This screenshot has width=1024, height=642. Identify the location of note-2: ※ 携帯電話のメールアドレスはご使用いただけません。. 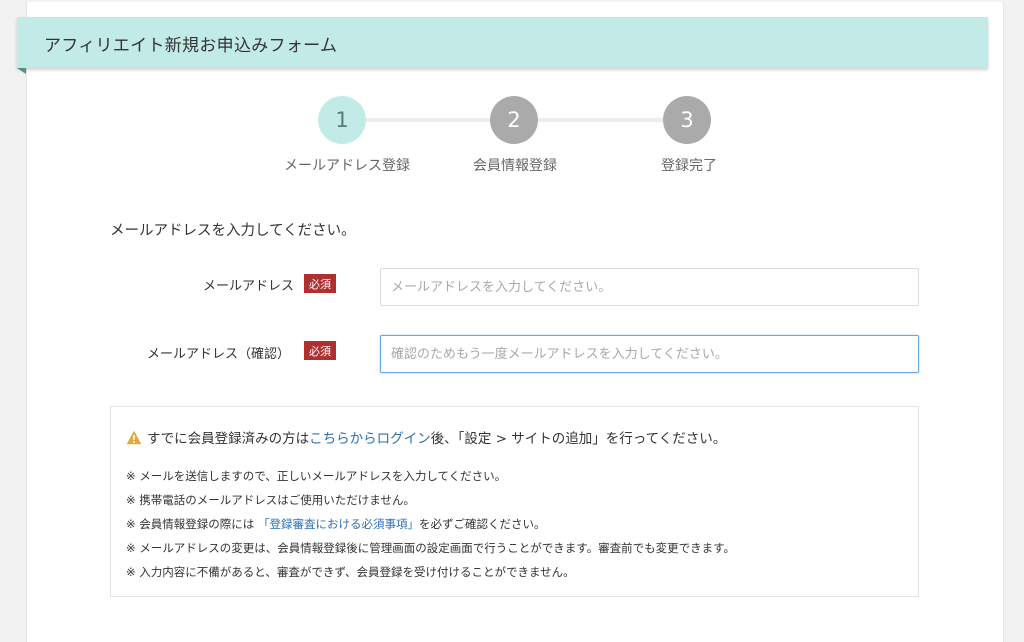
(270, 500).